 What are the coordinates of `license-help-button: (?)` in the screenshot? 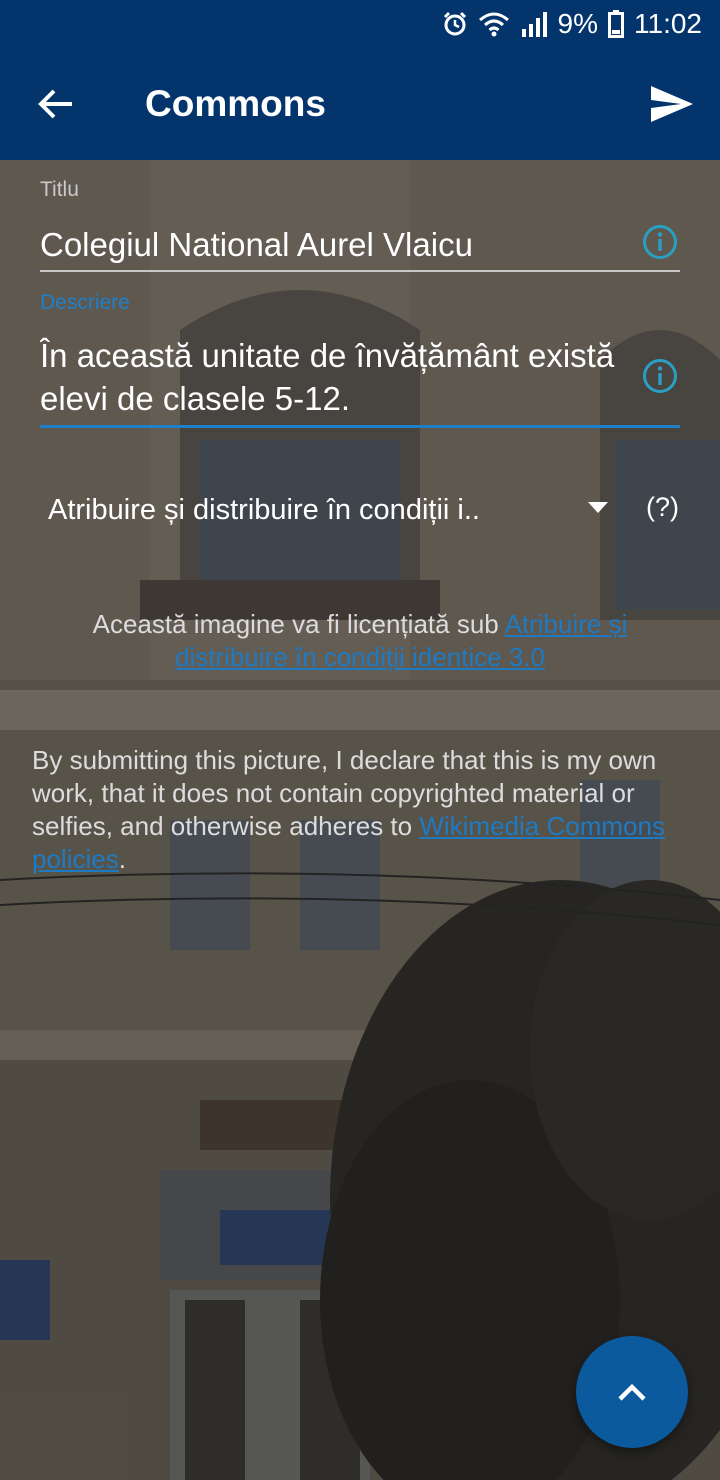 It's located at (662, 507).